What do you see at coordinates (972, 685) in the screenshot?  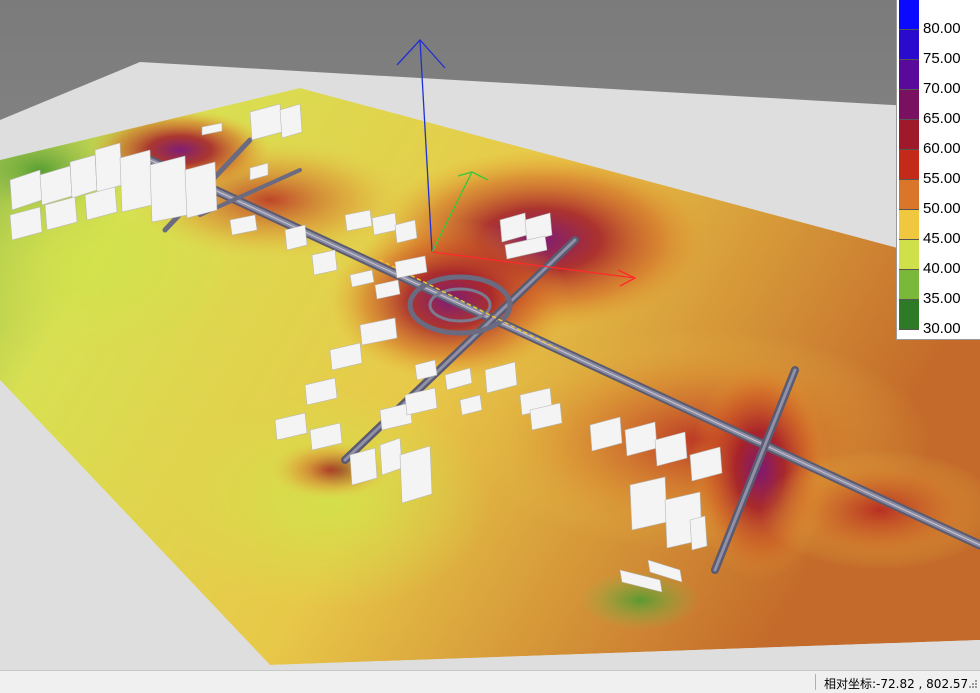 I see `resize-grip-icon` at bounding box center [972, 685].